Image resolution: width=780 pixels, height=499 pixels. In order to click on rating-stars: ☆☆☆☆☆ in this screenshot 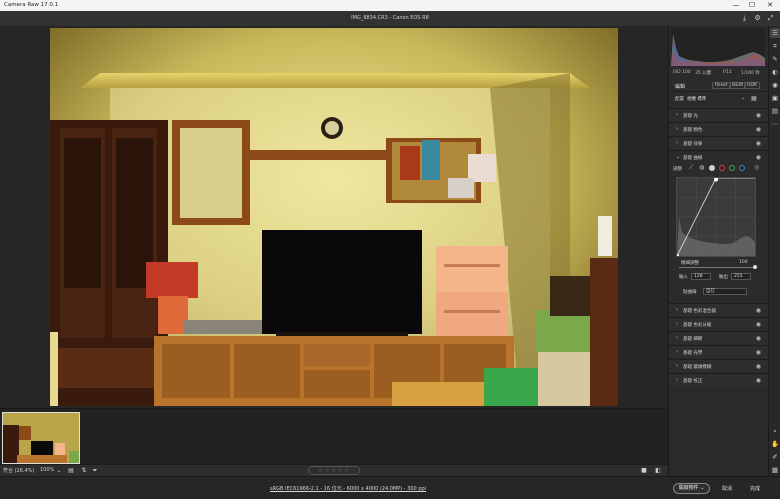, I will do `click(334, 470)`.